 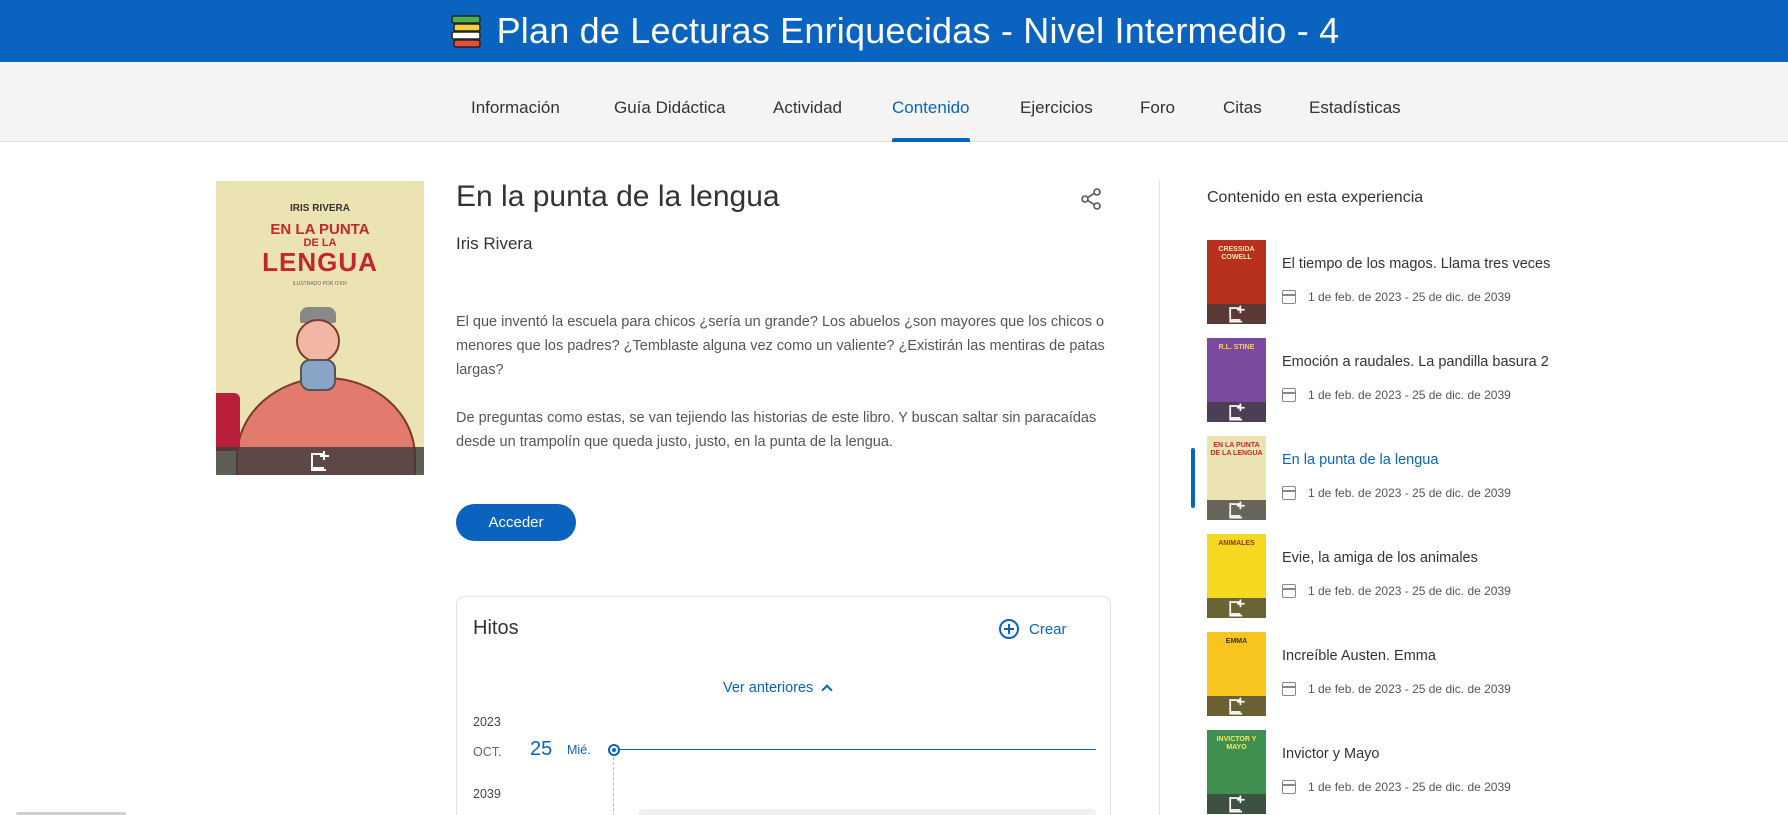 I want to click on thumbnail-title: ANIMALES, so click(x=1236, y=543).